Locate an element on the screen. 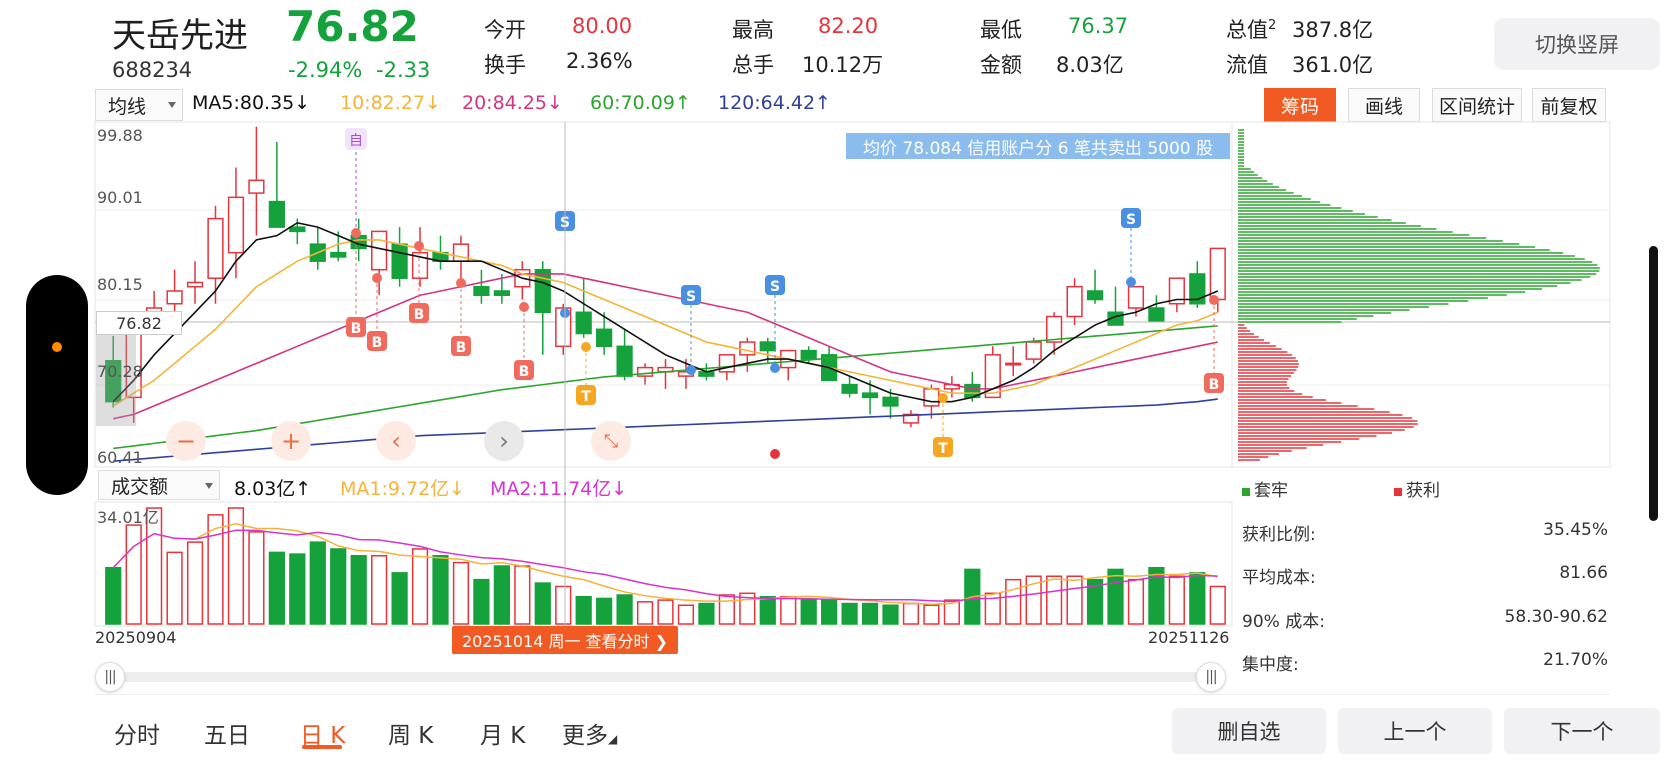 This screenshot has height=768, width=1669. avg-cost-value: 81.66 is located at coordinates (1583, 573).